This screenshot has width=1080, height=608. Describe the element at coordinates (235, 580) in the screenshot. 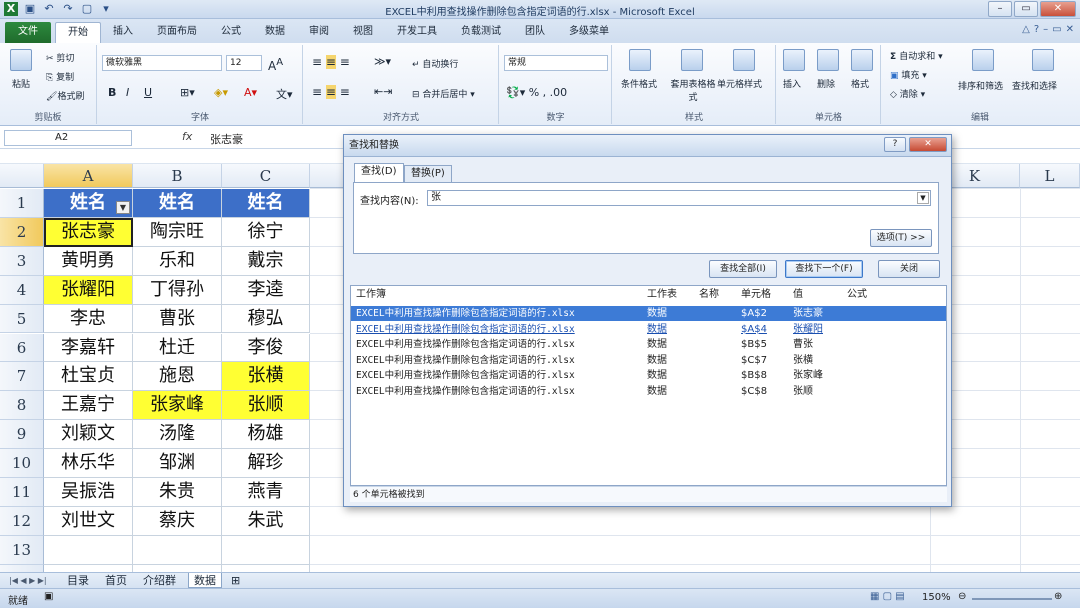

I see `insert-sheet-icon: ⊞` at that location.